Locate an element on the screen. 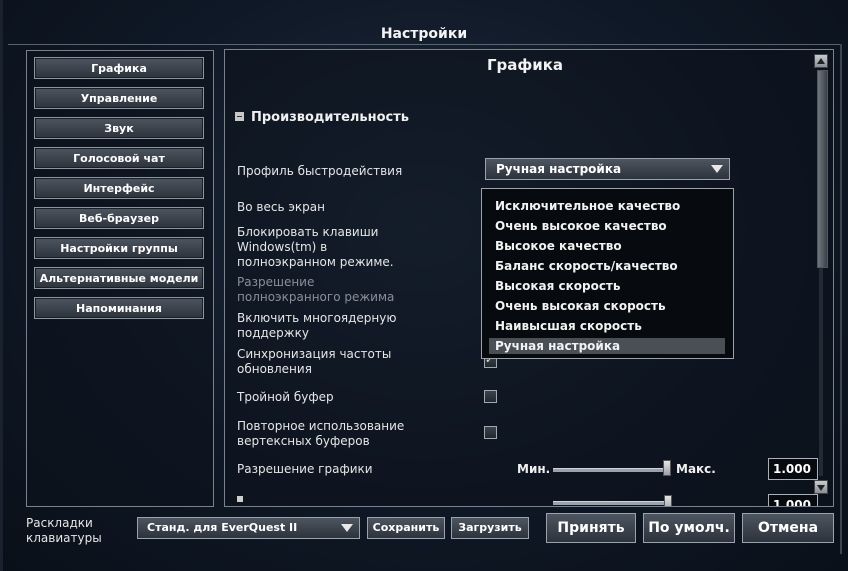 The width and height of the screenshot is (848, 571). nav-alternate-models: Альтернативные модели is located at coordinates (119, 278).